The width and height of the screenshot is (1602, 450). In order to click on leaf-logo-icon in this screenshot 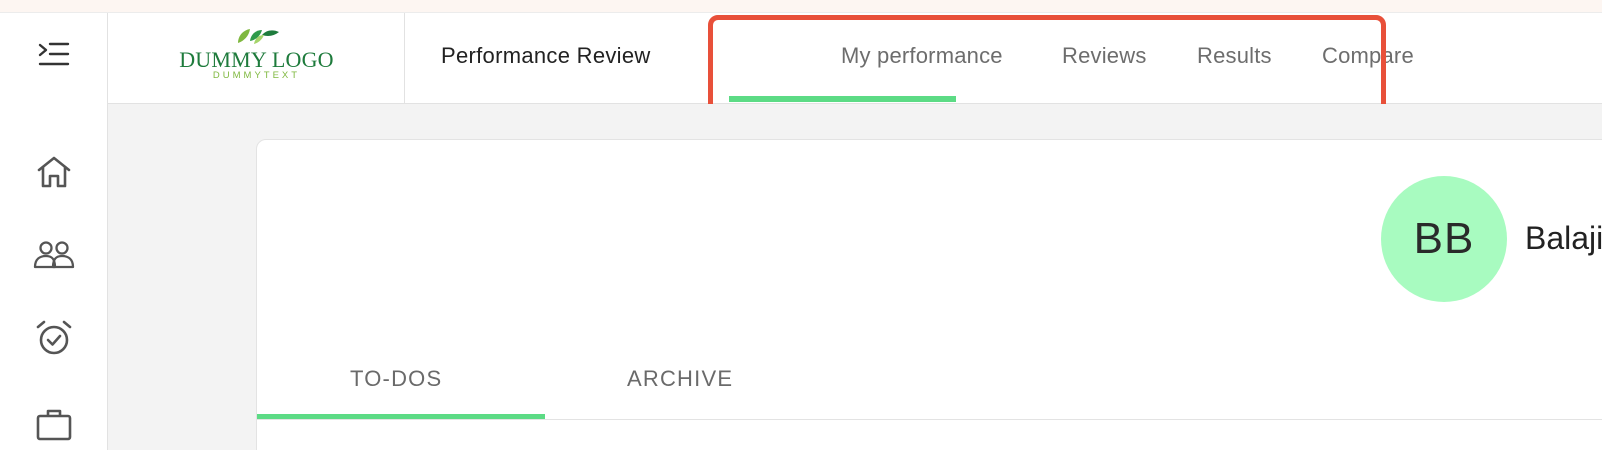, I will do `click(258, 36)`.